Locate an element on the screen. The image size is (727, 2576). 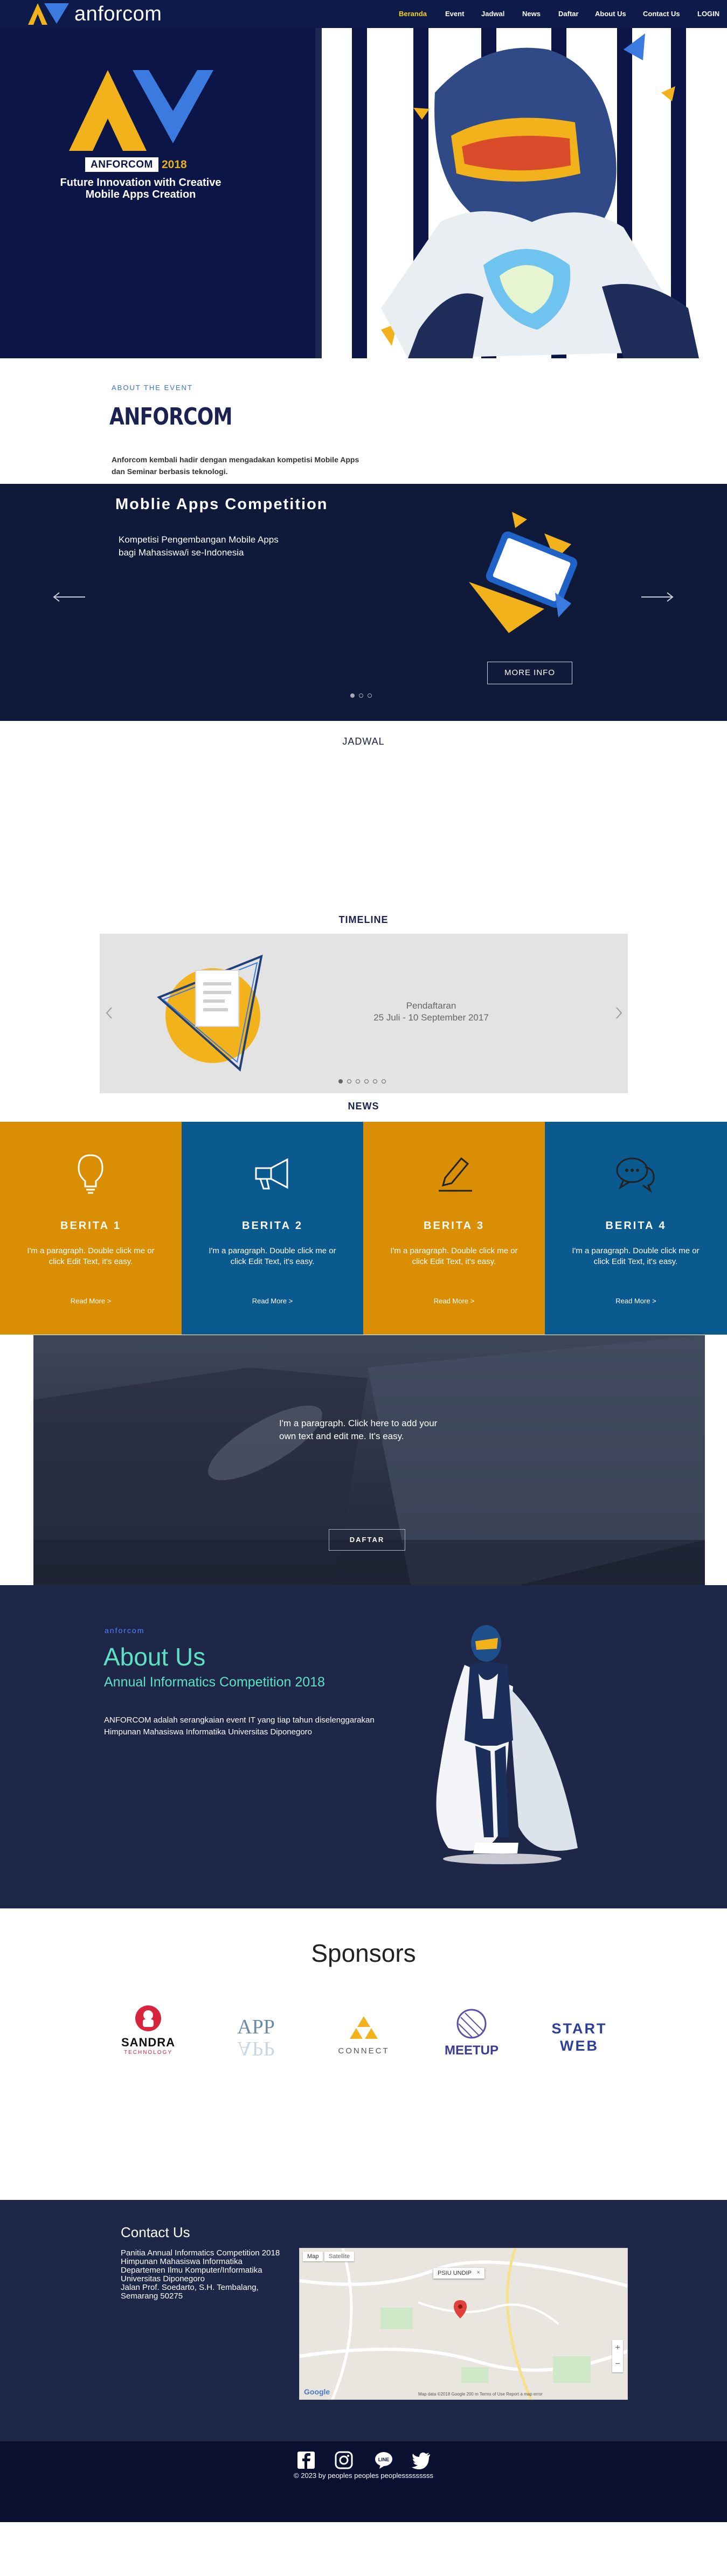
news-card-title: BERITA 2 is located at coordinates (273, 1226).